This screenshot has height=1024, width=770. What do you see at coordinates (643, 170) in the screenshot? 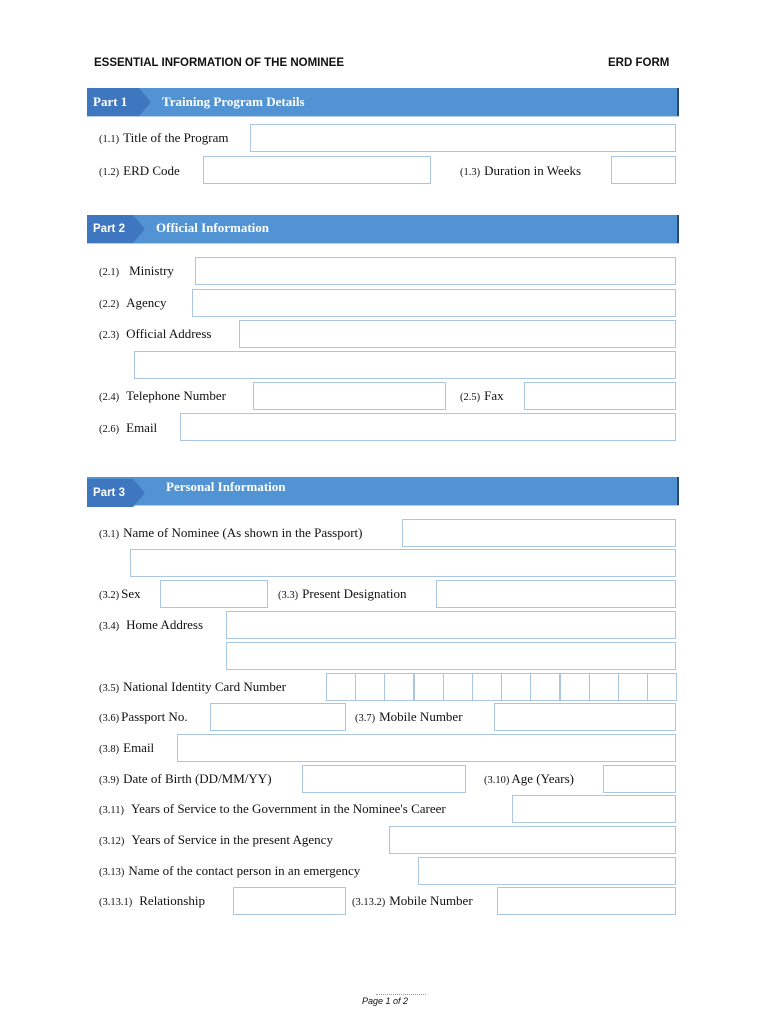
I see `duration-weeks-input` at bounding box center [643, 170].